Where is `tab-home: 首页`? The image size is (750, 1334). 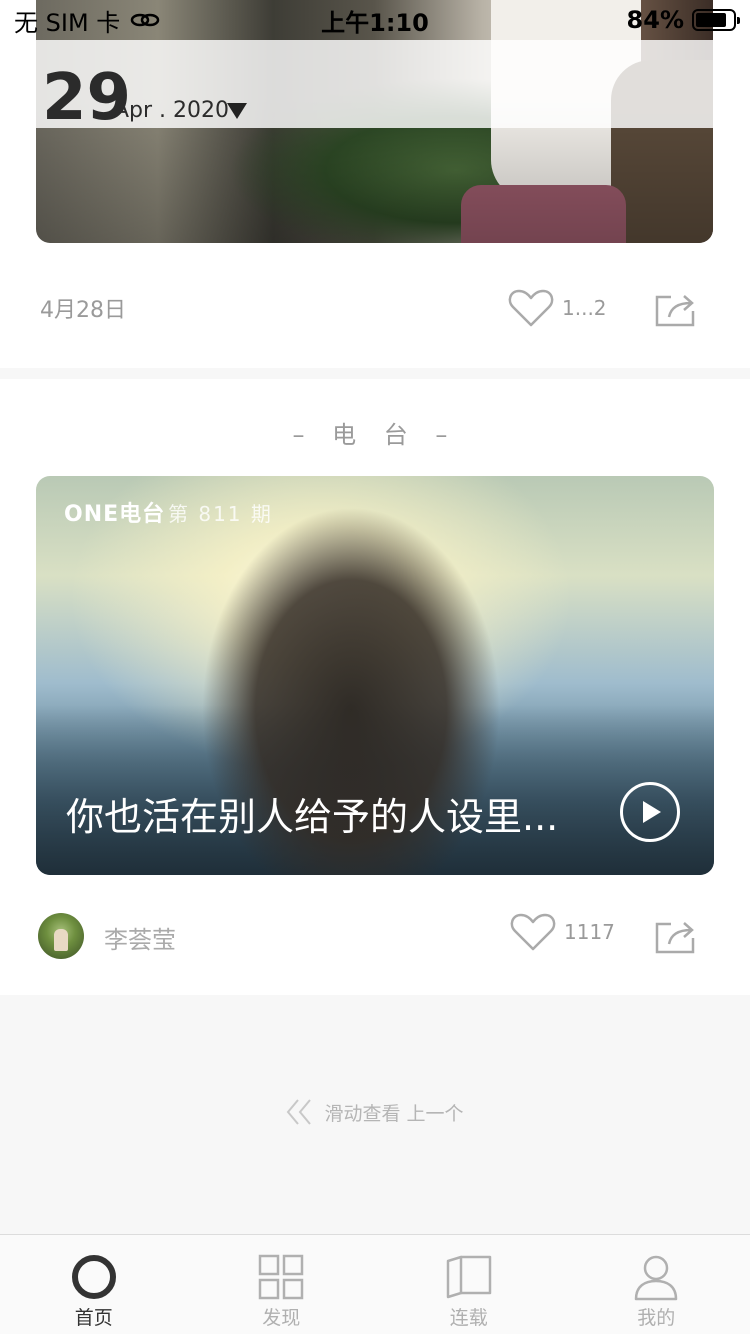
tab-home: 首页 is located at coordinates (94, 1284).